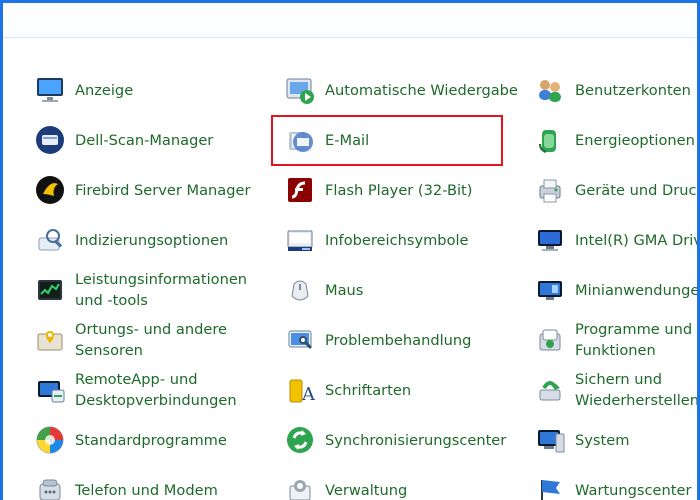 The height and width of the screenshot is (500, 700). I want to click on item-anzeige: Anzeige, so click(153, 90).